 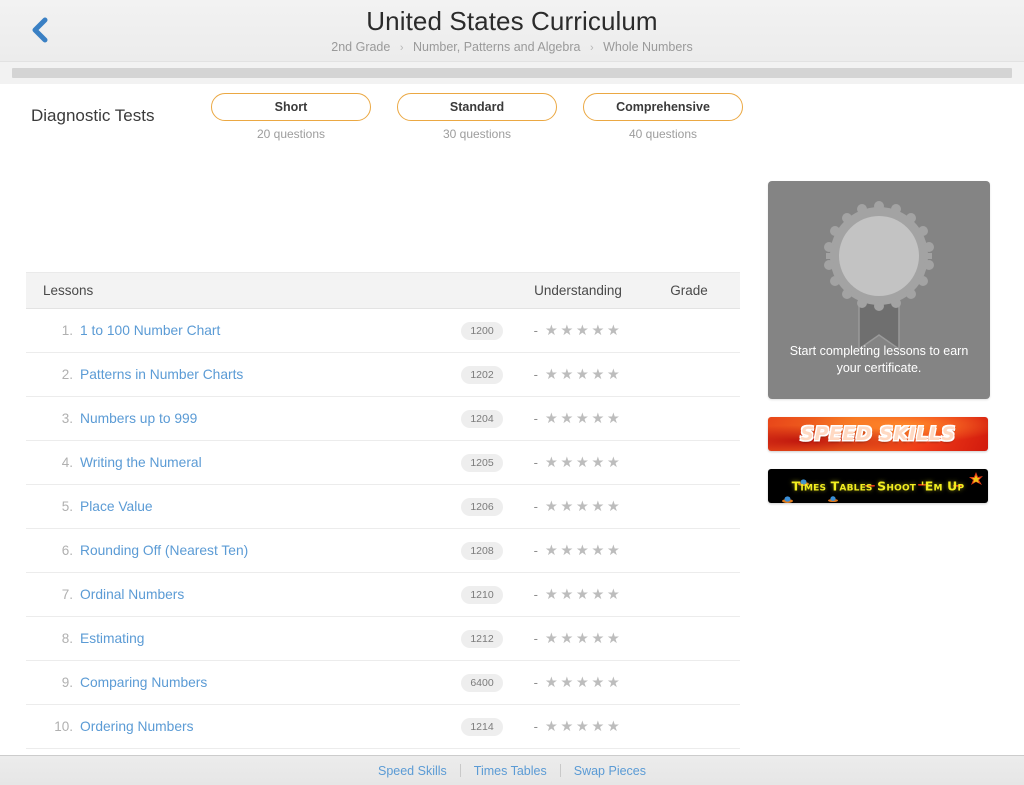 I want to click on lesson-code-badge: 1208, so click(x=482, y=551).